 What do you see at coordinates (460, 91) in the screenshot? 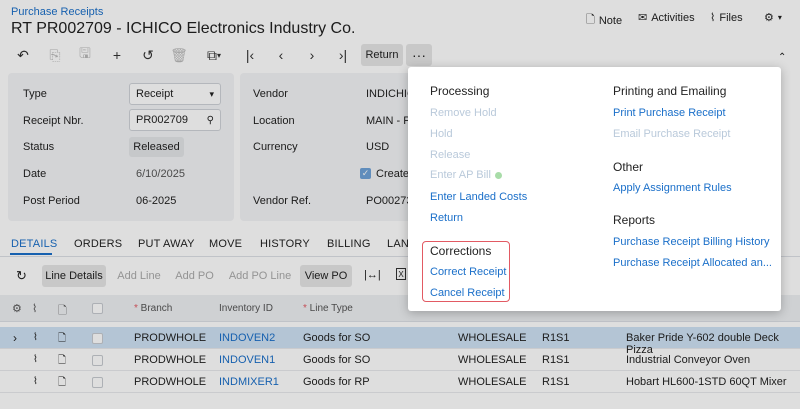
I see `menu-section-processing: Processing` at bounding box center [460, 91].